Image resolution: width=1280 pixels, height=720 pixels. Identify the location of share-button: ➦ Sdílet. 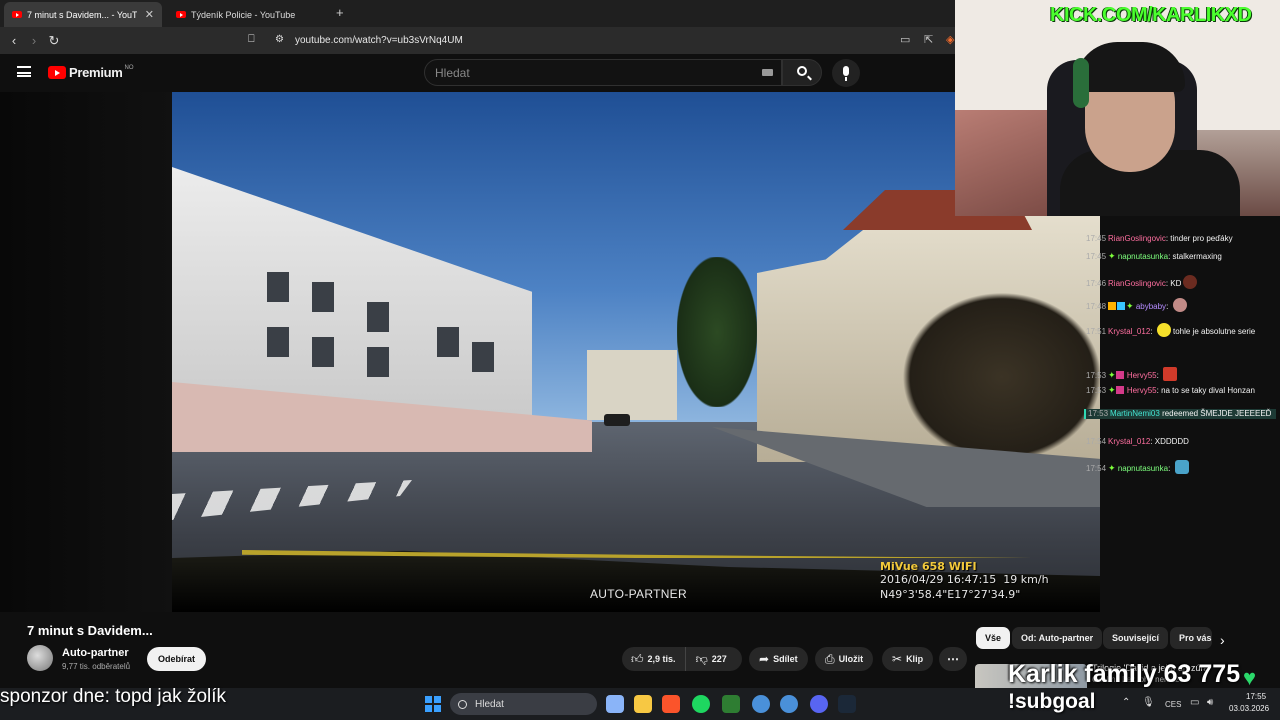
(778, 659).